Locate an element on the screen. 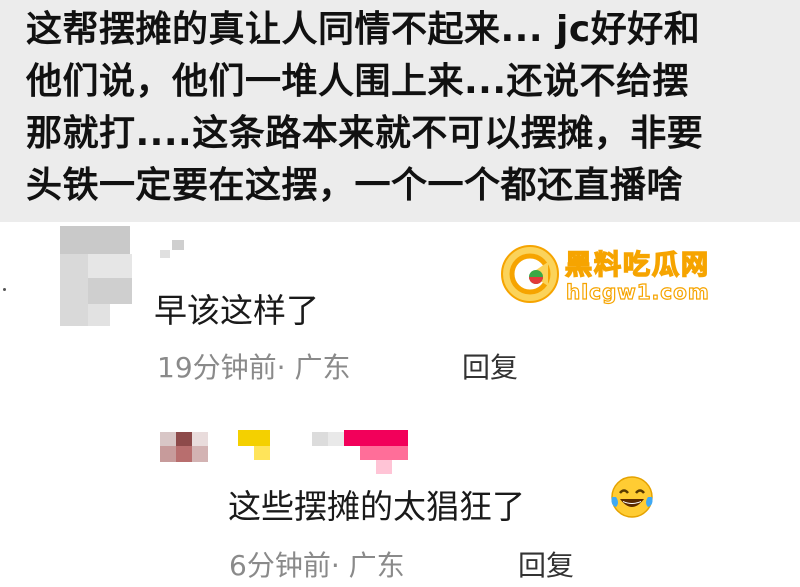 The image size is (800, 587). post-line-4: 头铁一定要在这摆，一个一个都还直播啥 is located at coordinates (355, 185).